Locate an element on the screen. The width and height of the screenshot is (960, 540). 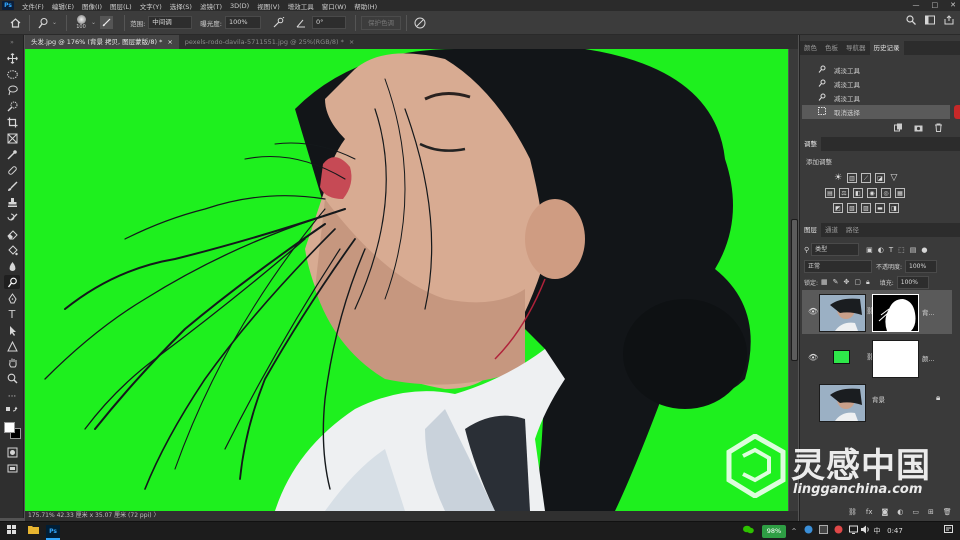
path-selection-tool-icon is located at coordinates (12, 330).